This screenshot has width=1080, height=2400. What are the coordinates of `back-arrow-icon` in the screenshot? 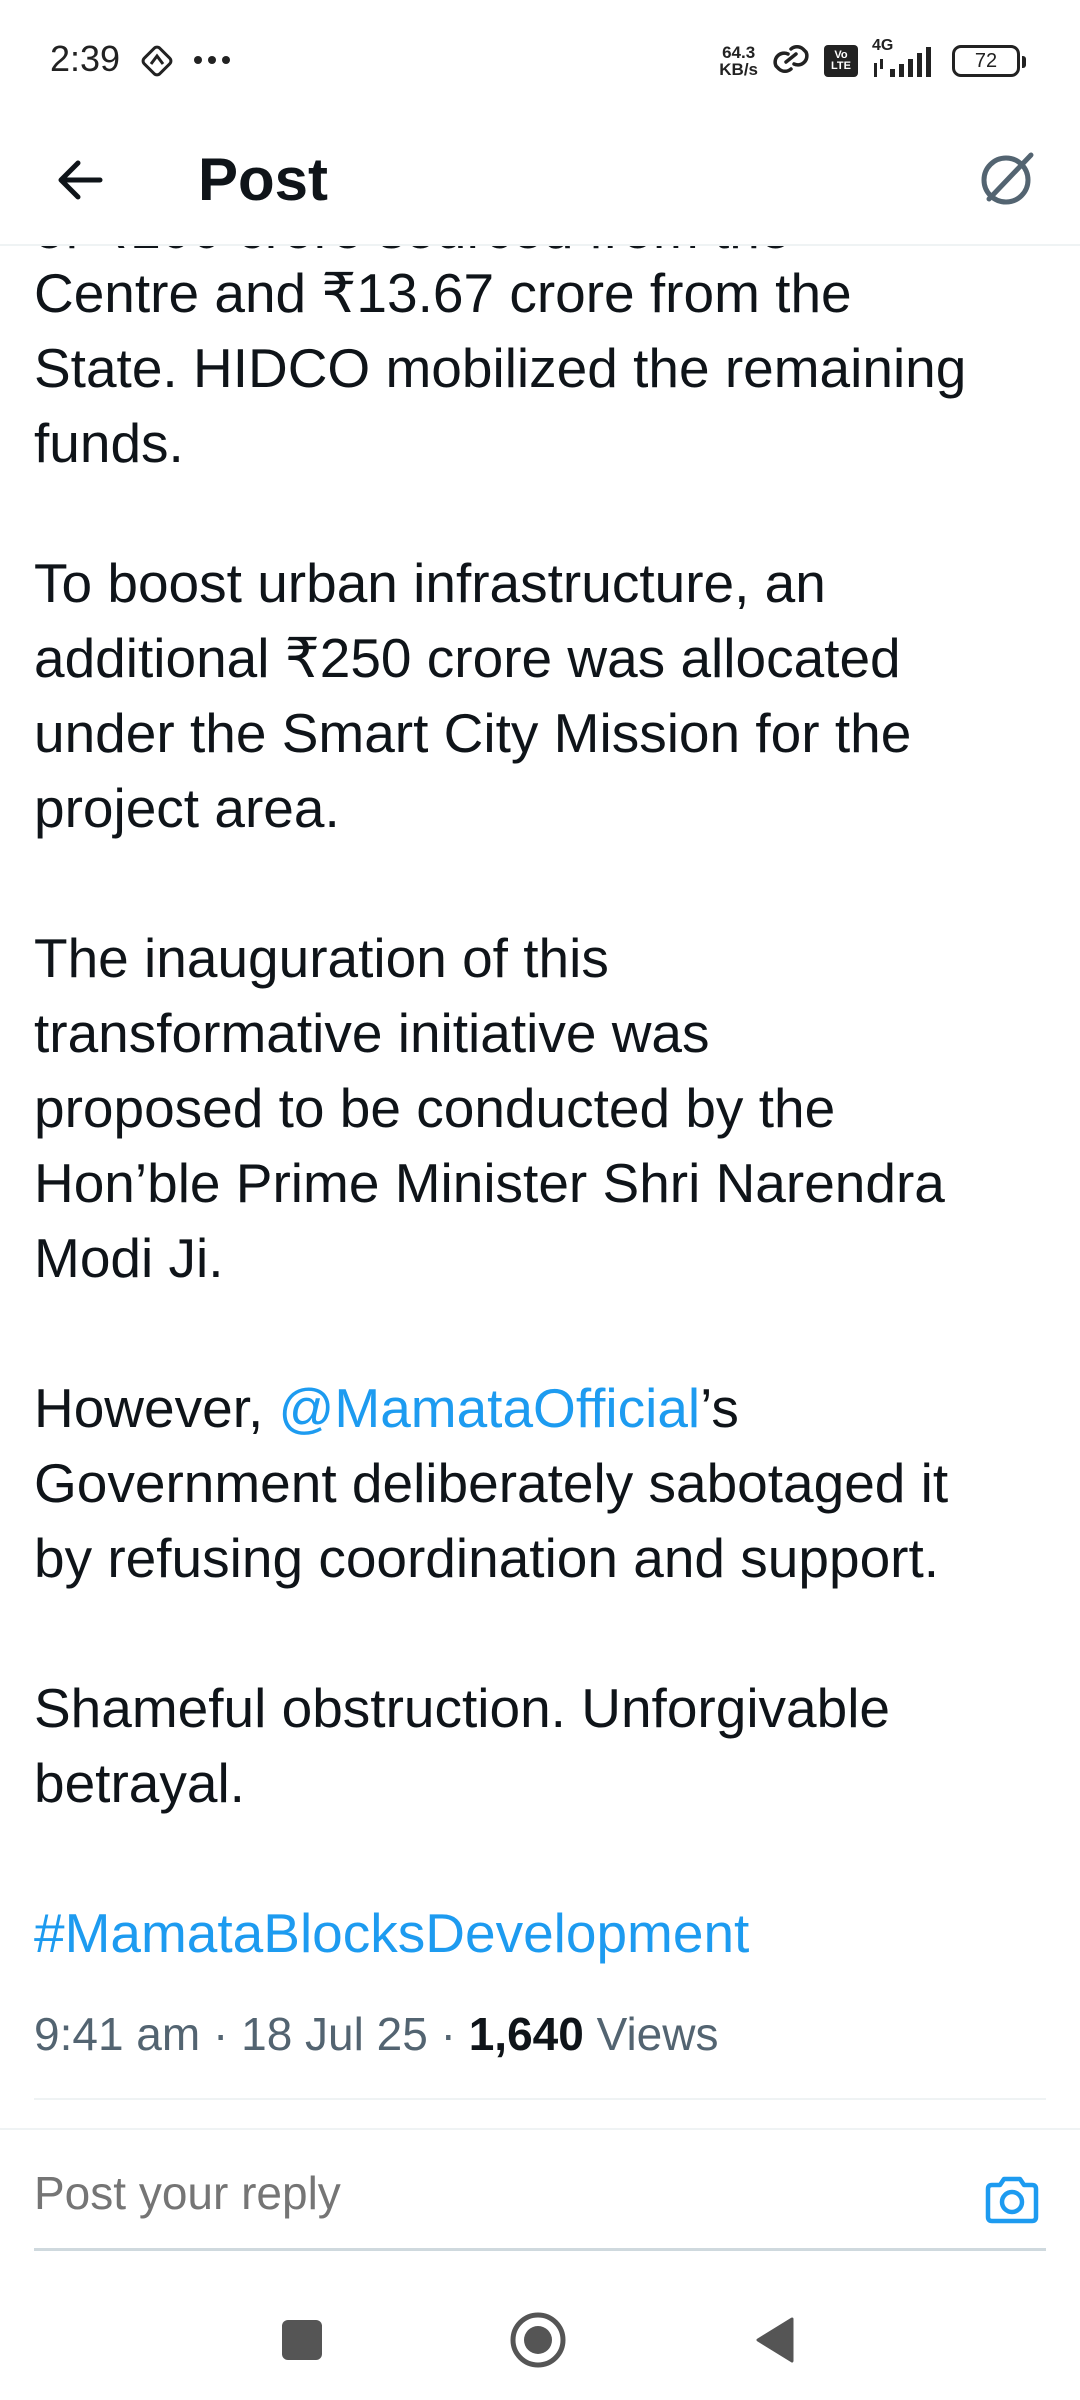 It's located at (80, 180).